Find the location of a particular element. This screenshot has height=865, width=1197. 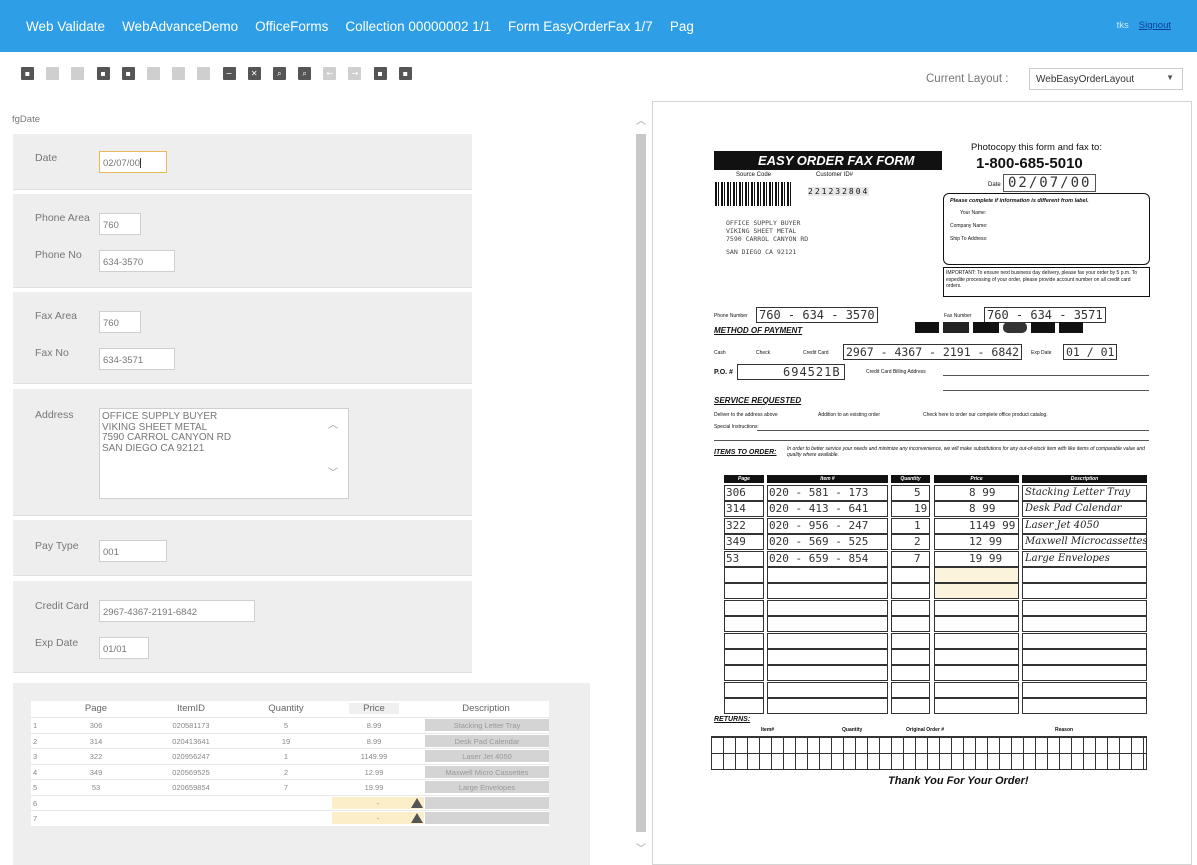

cell-price: 12.99 is located at coordinates (374, 772).